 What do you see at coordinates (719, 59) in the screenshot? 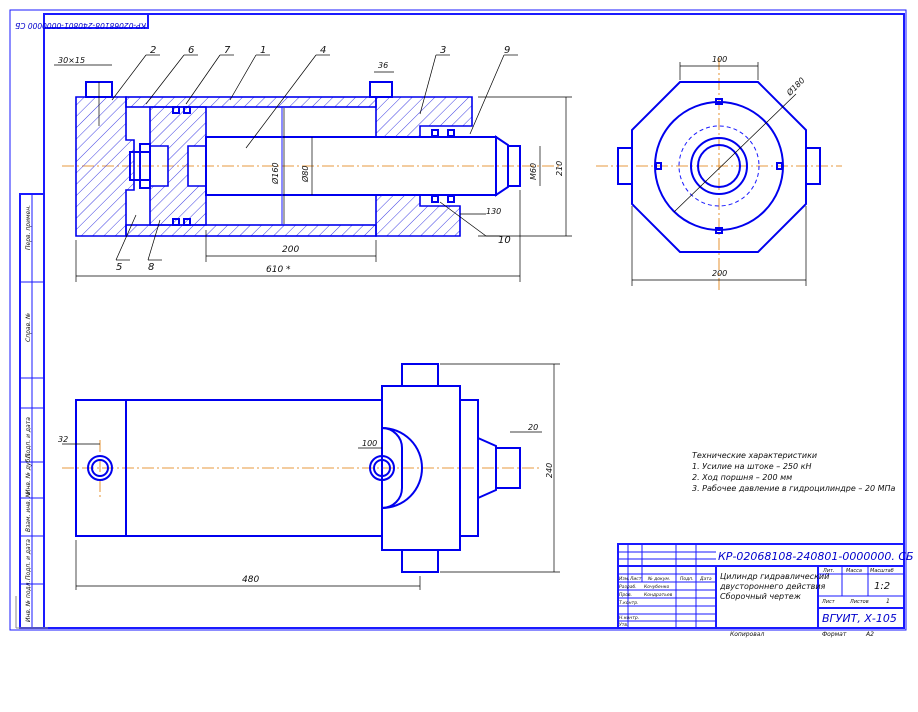
I see `end-dim-top: 100` at bounding box center [719, 59].